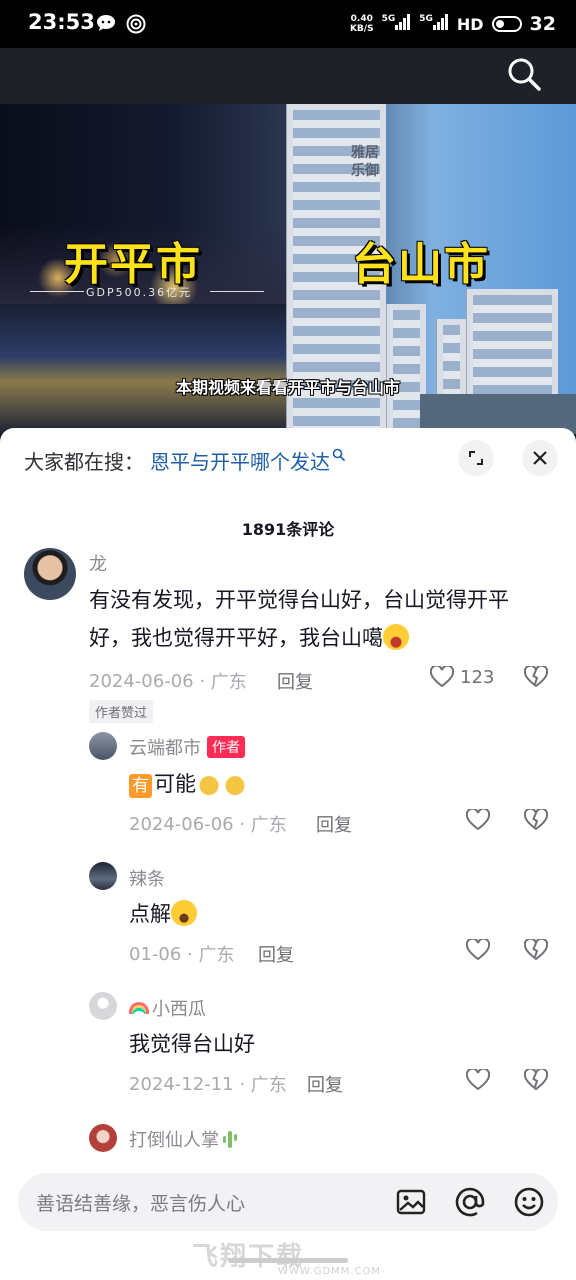 The width and height of the screenshot is (576, 1280). What do you see at coordinates (140, 786) in the screenshot?
I see `you-emoji-tag: 有` at bounding box center [140, 786].